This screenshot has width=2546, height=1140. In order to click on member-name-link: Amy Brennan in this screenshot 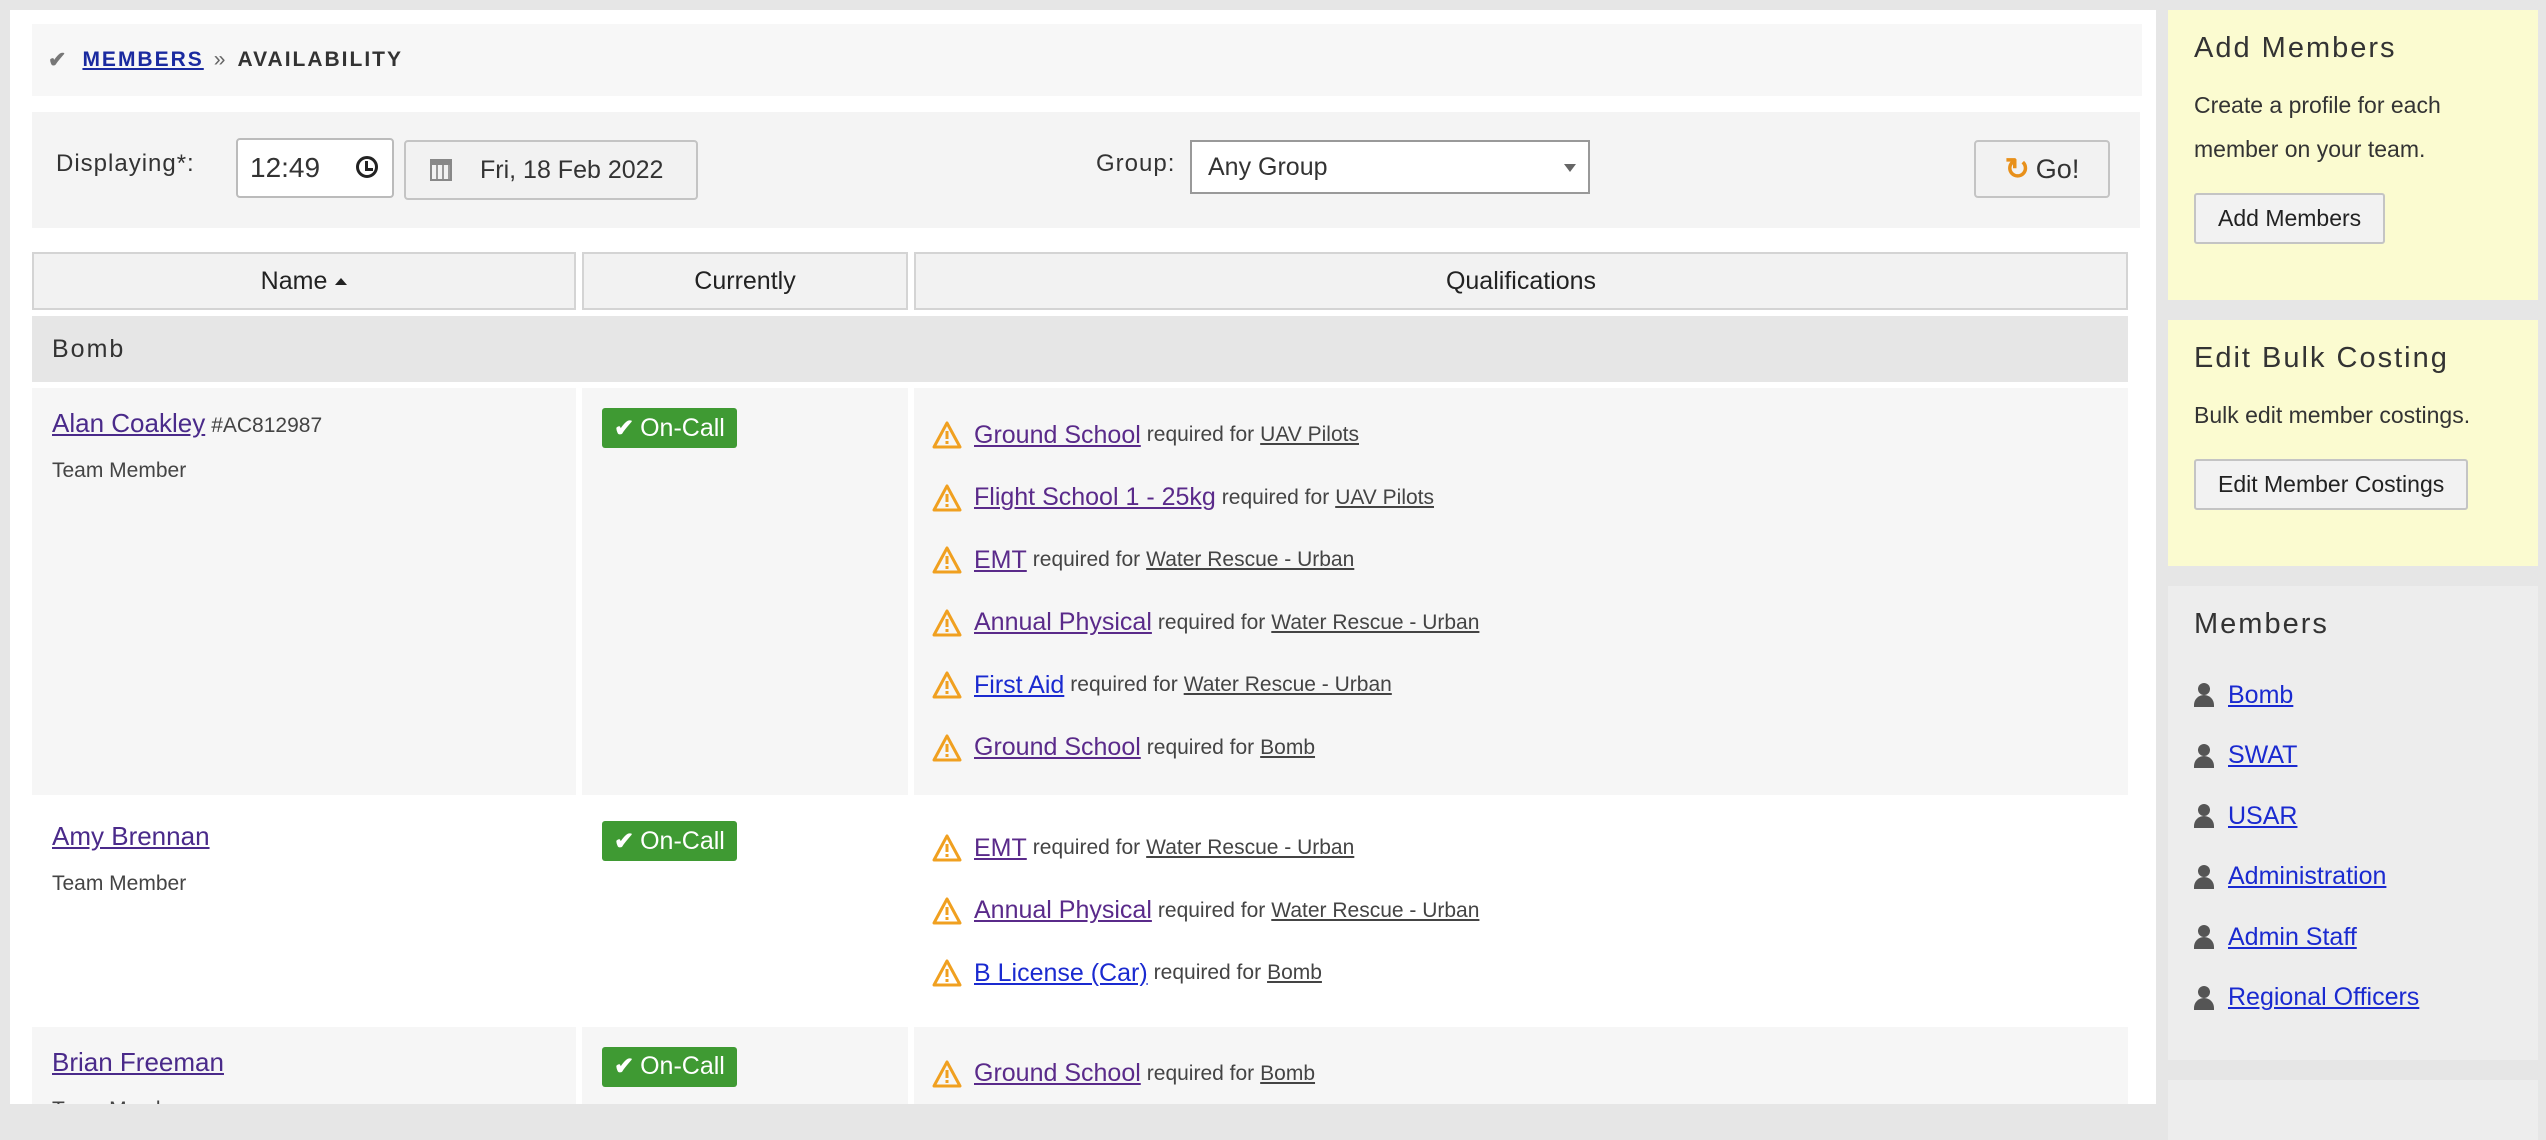, I will do `click(131, 836)`.